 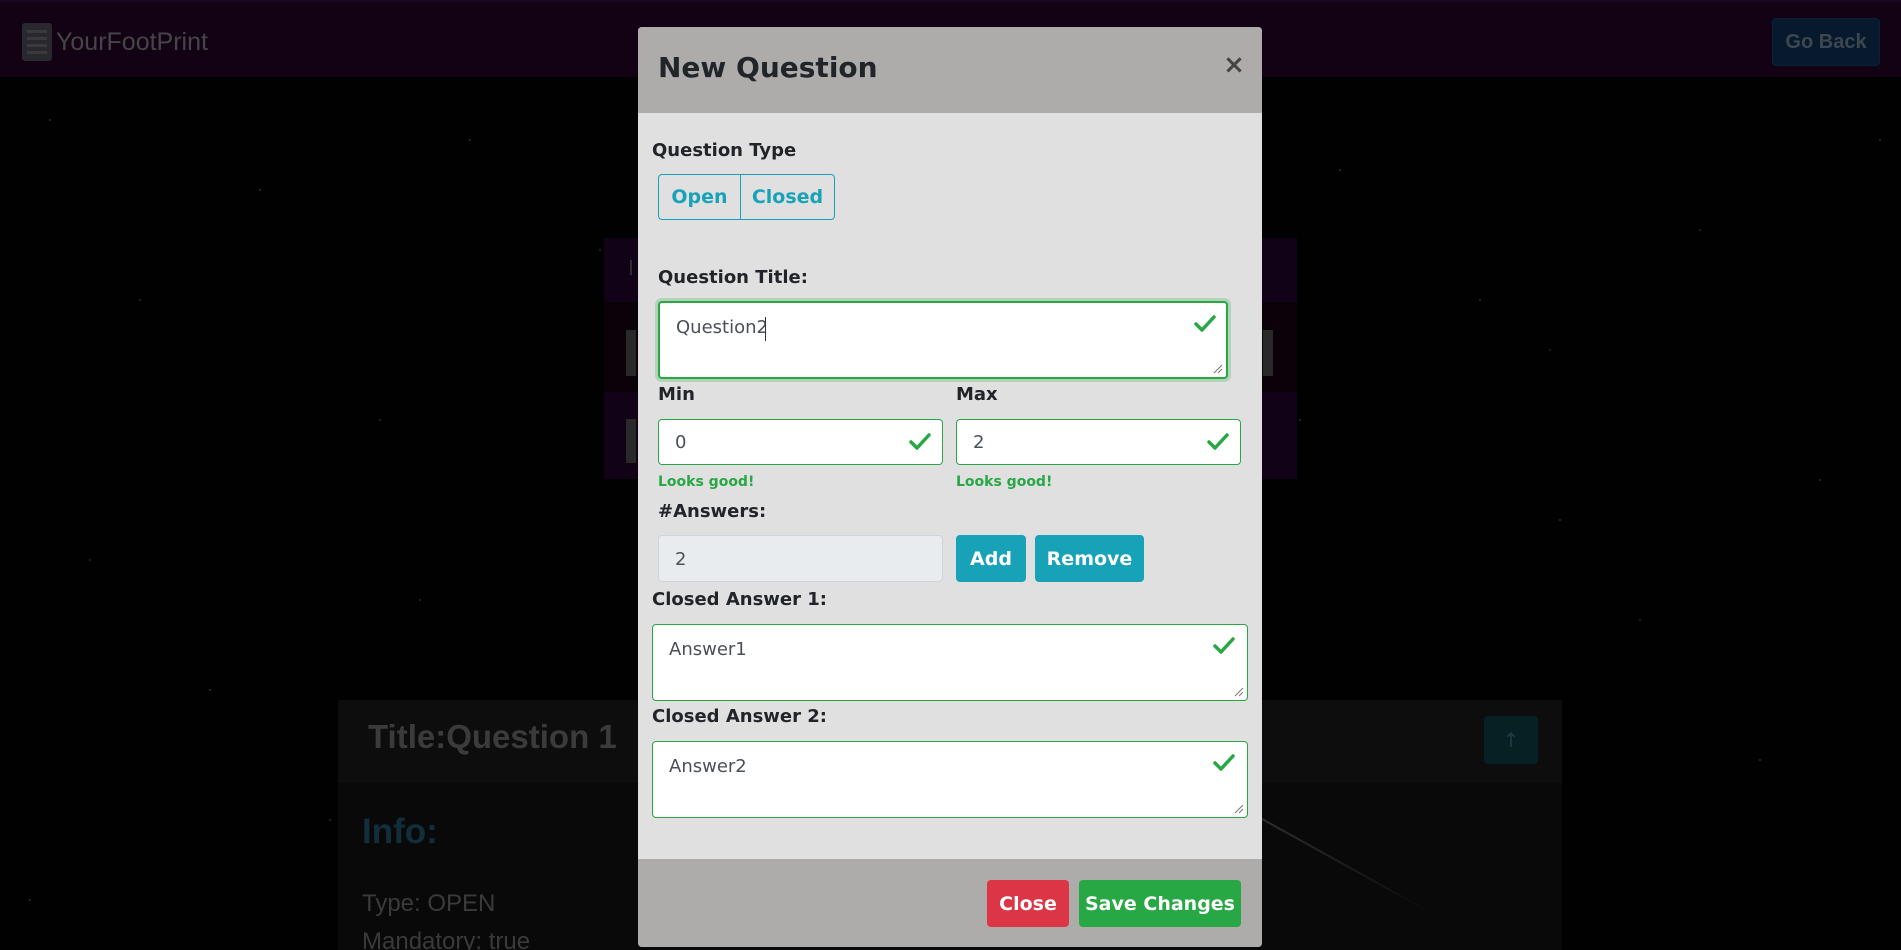 I want to click on answers-count-input: 2, so click(x=800, y=558).